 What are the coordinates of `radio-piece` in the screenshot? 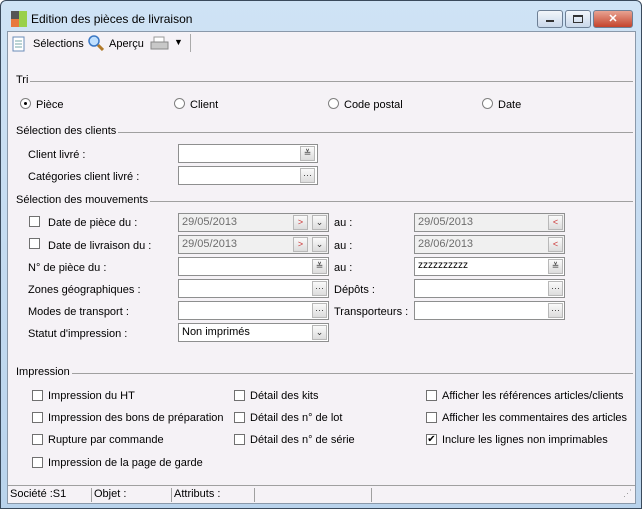 It's located at (25, 103).